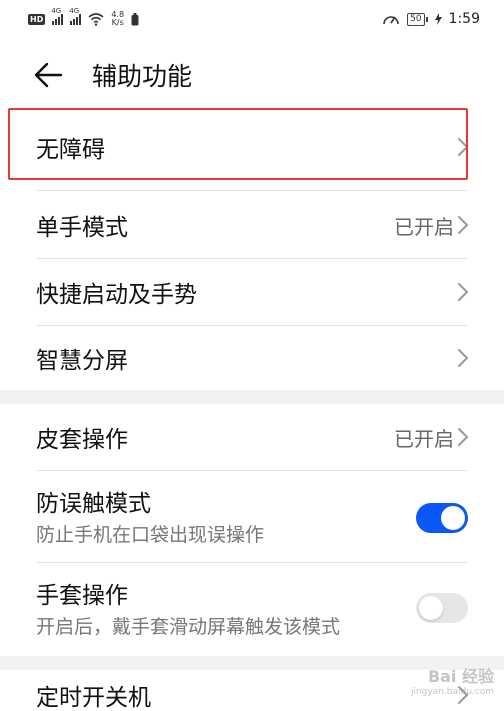  Describe the element at coordinates (464, 19) in the screenshot. I see `clock: 1:59` at that location.